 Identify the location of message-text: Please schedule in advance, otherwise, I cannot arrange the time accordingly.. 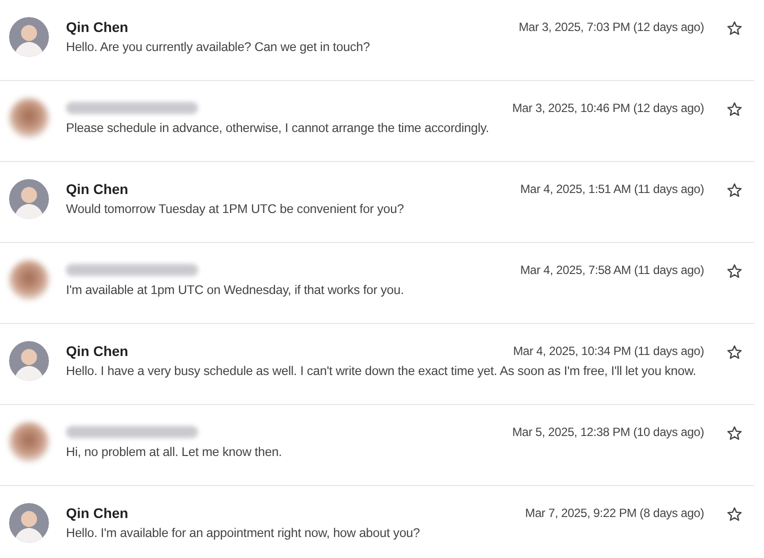
(278, 128).